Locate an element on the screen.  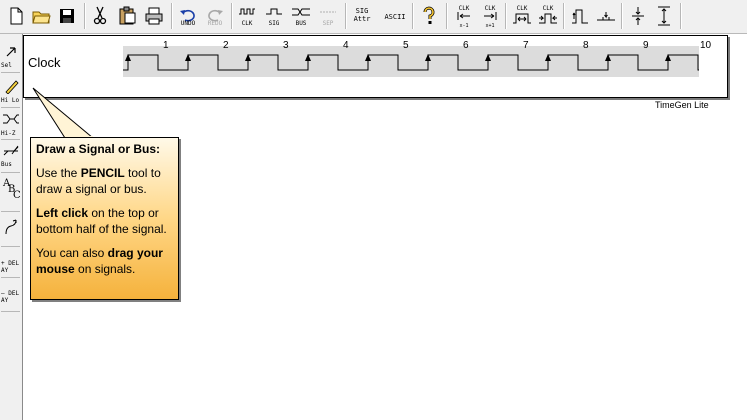
clk-expand-button: CLK is located at coordinates (522, 16).